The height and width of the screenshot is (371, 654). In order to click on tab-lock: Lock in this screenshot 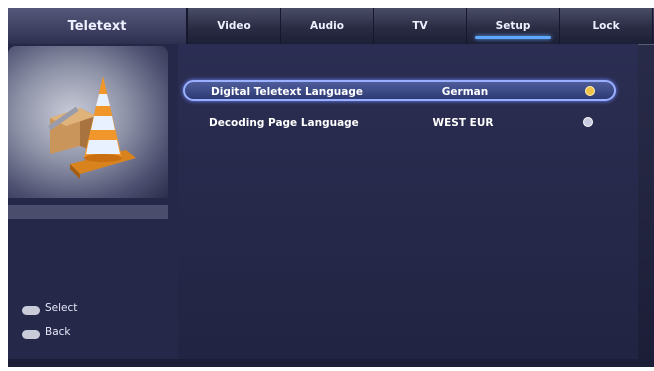, I will do `click(606, 26)`.